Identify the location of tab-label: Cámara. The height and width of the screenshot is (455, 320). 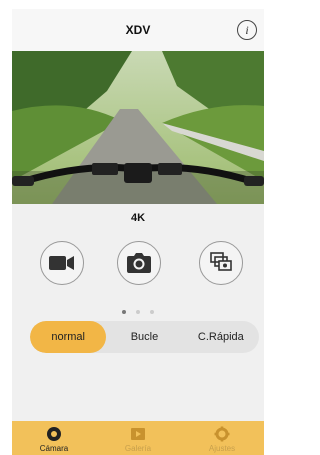
(54, 448).